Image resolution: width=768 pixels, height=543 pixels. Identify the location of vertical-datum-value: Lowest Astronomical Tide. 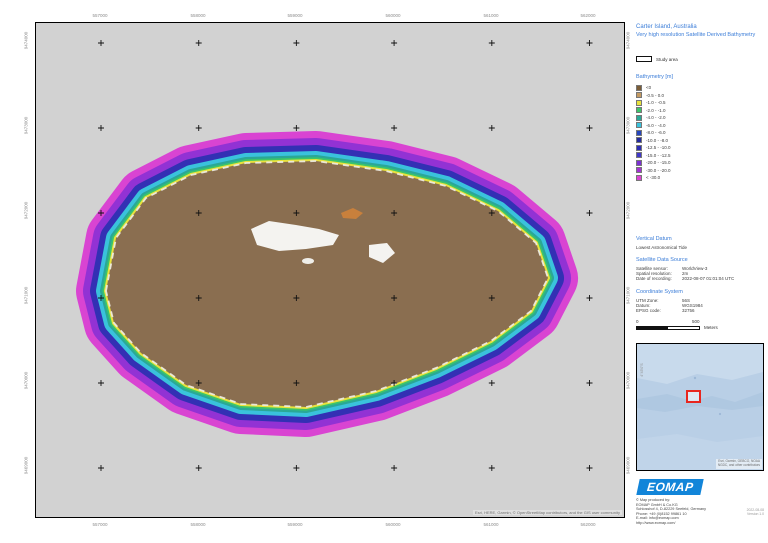
(662, 247).